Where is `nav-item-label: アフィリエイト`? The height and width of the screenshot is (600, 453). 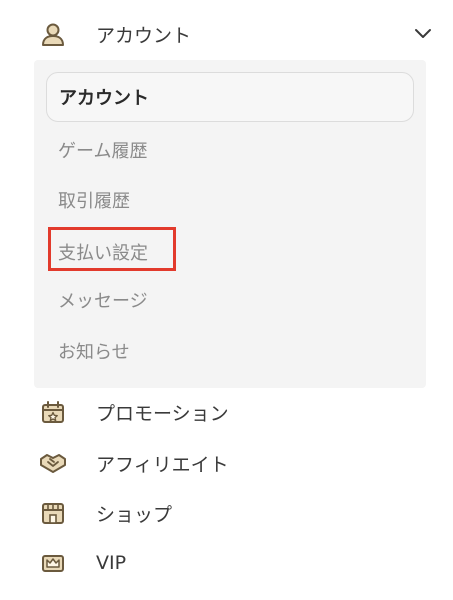 nav-item-label: アフィリエイト is located at coordinates (162, 464).